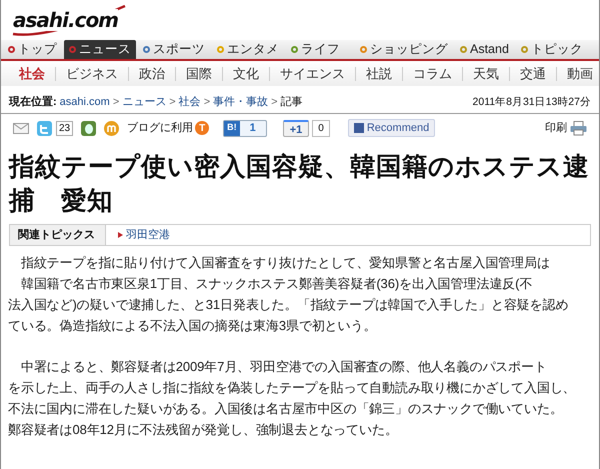 Image resolution: width=600 pixels, height=469 pixels. I want to click on breadcrumb-link: ニュース, so click(144, 102).